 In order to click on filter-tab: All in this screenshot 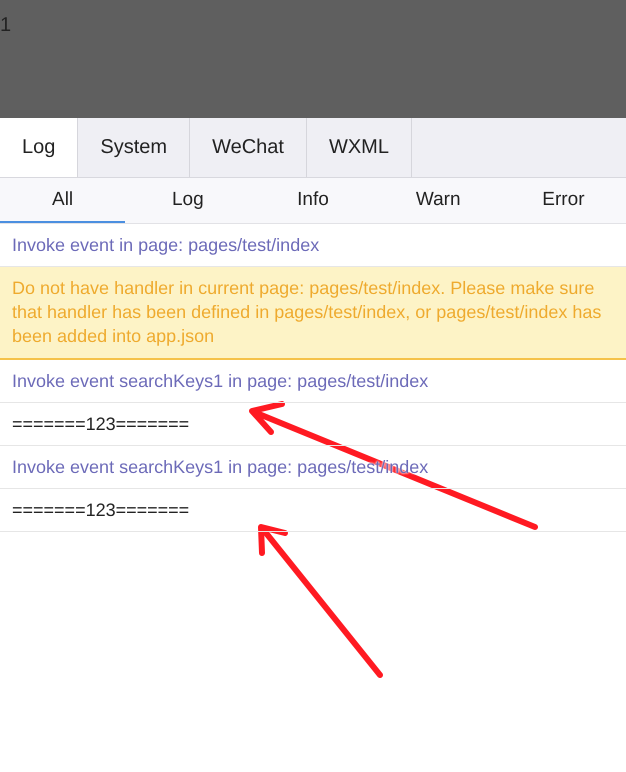, I will do `click(63, 200)`.